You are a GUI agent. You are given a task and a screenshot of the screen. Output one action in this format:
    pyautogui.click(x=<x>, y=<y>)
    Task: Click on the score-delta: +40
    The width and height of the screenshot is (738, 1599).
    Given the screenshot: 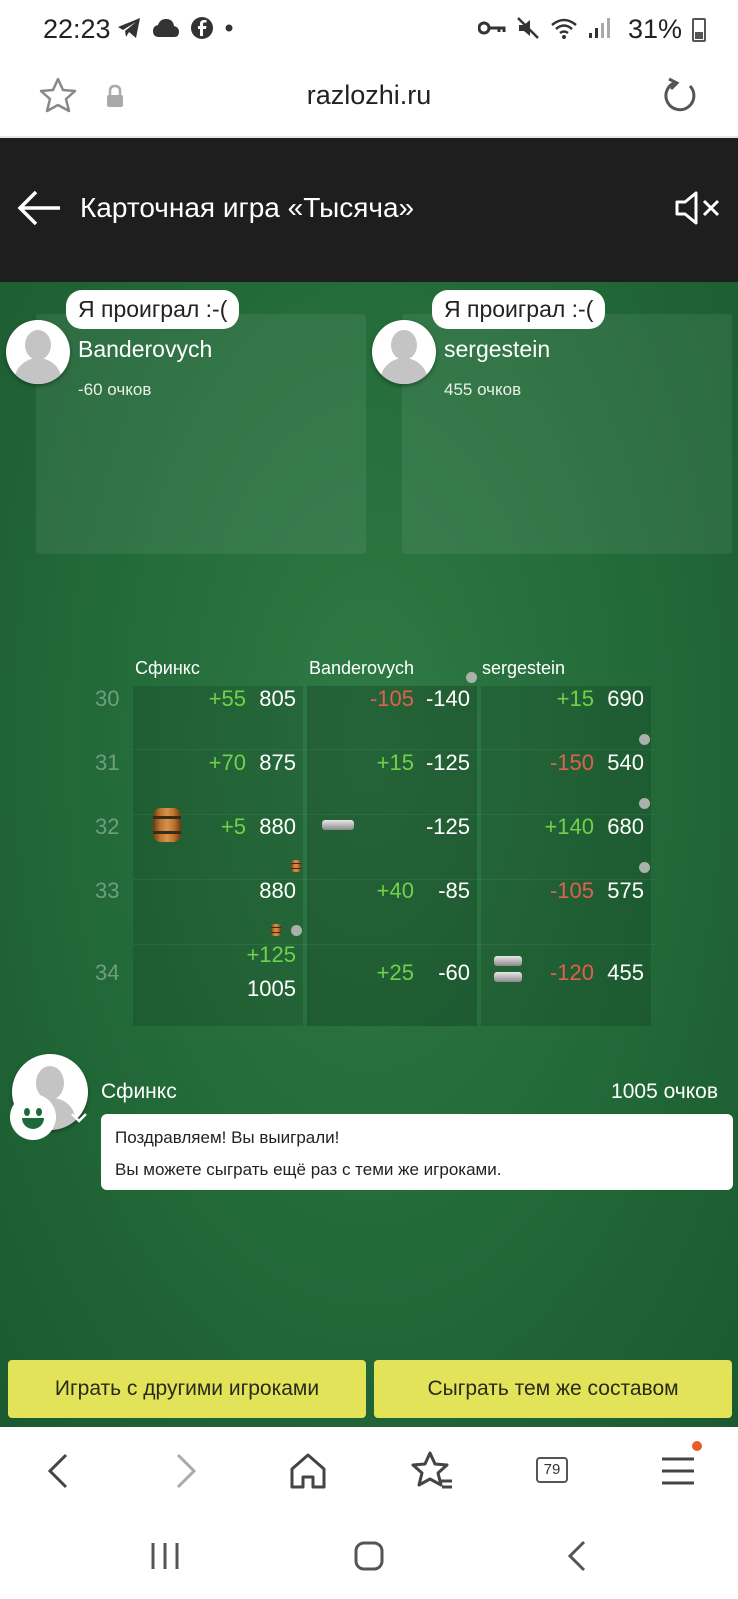 What is the action you would take?
    pyautogui.click(x=395, y=890)
    